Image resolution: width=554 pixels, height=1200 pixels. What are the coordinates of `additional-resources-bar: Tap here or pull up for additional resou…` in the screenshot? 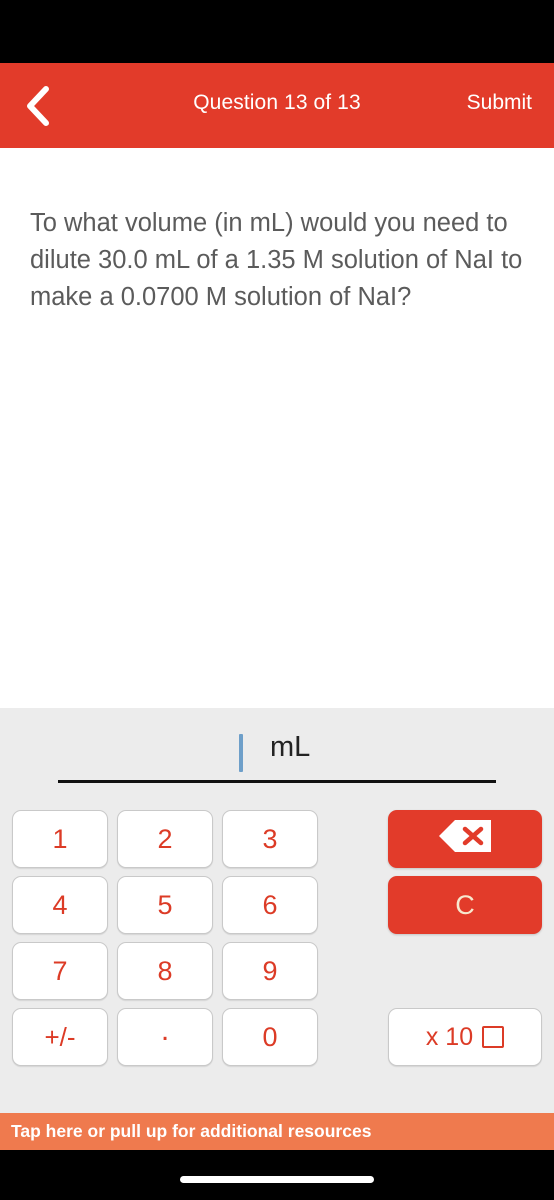 It's located at (277, 1131).